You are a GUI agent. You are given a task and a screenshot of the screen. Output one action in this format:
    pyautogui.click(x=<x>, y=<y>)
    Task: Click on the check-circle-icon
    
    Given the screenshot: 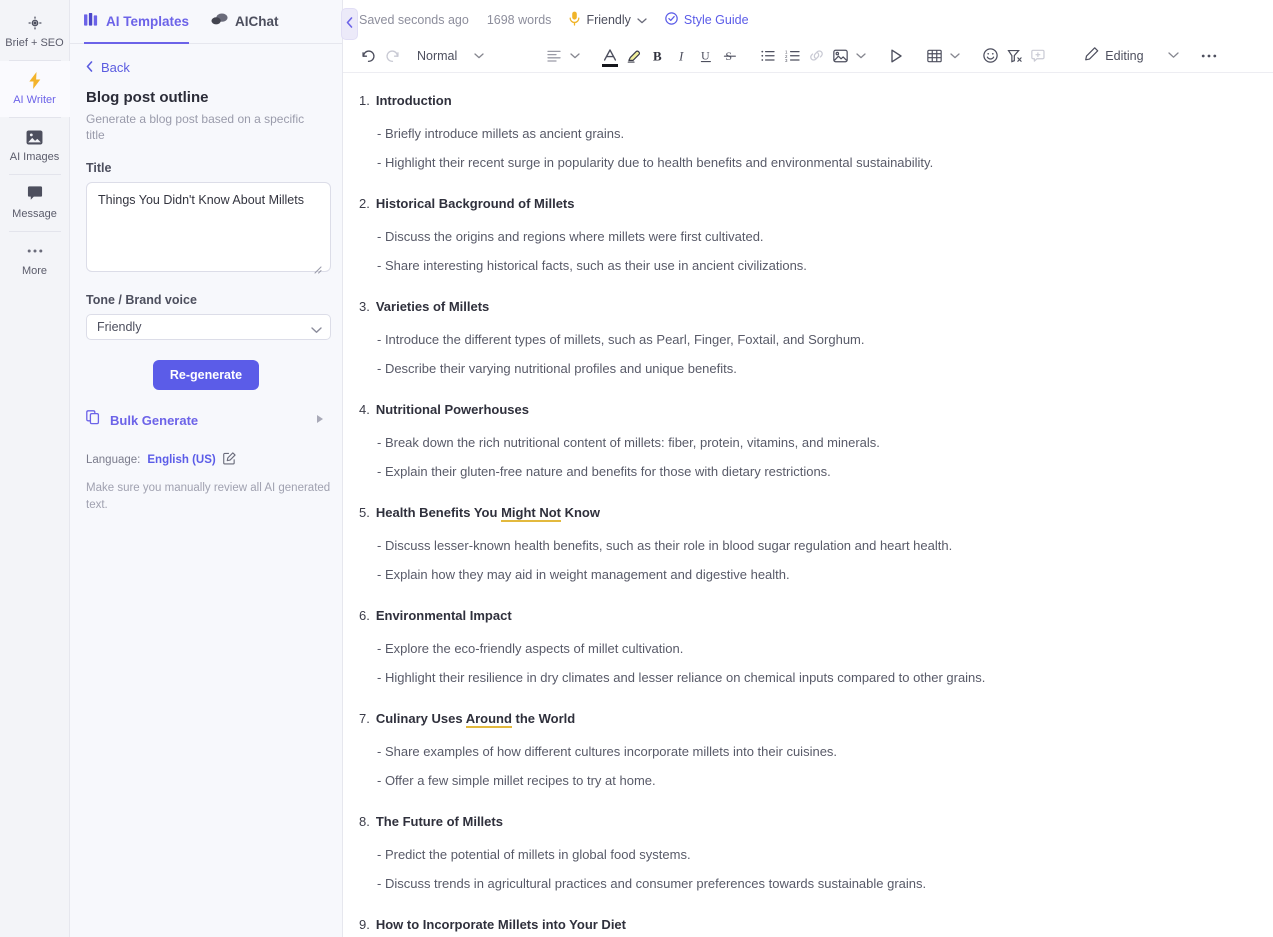 What is the action you would take?
    pyautogui.click(x=671, y=19)
    